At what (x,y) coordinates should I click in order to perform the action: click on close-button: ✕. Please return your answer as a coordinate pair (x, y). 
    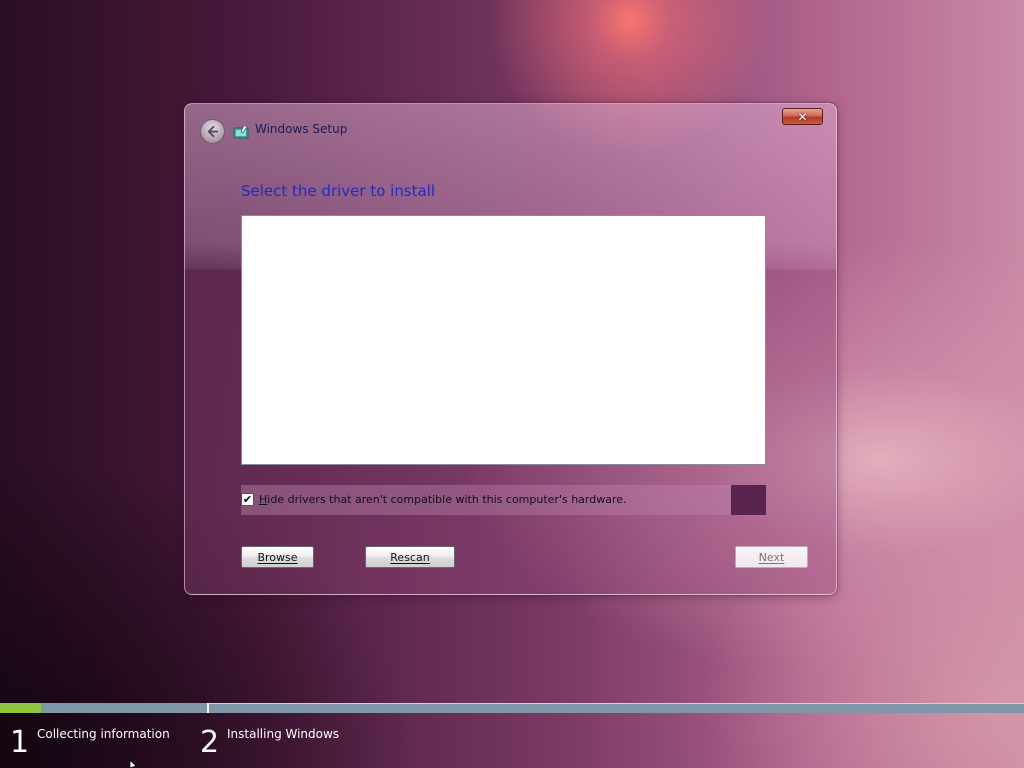
    Looking at the image, I should click on (802, 116).